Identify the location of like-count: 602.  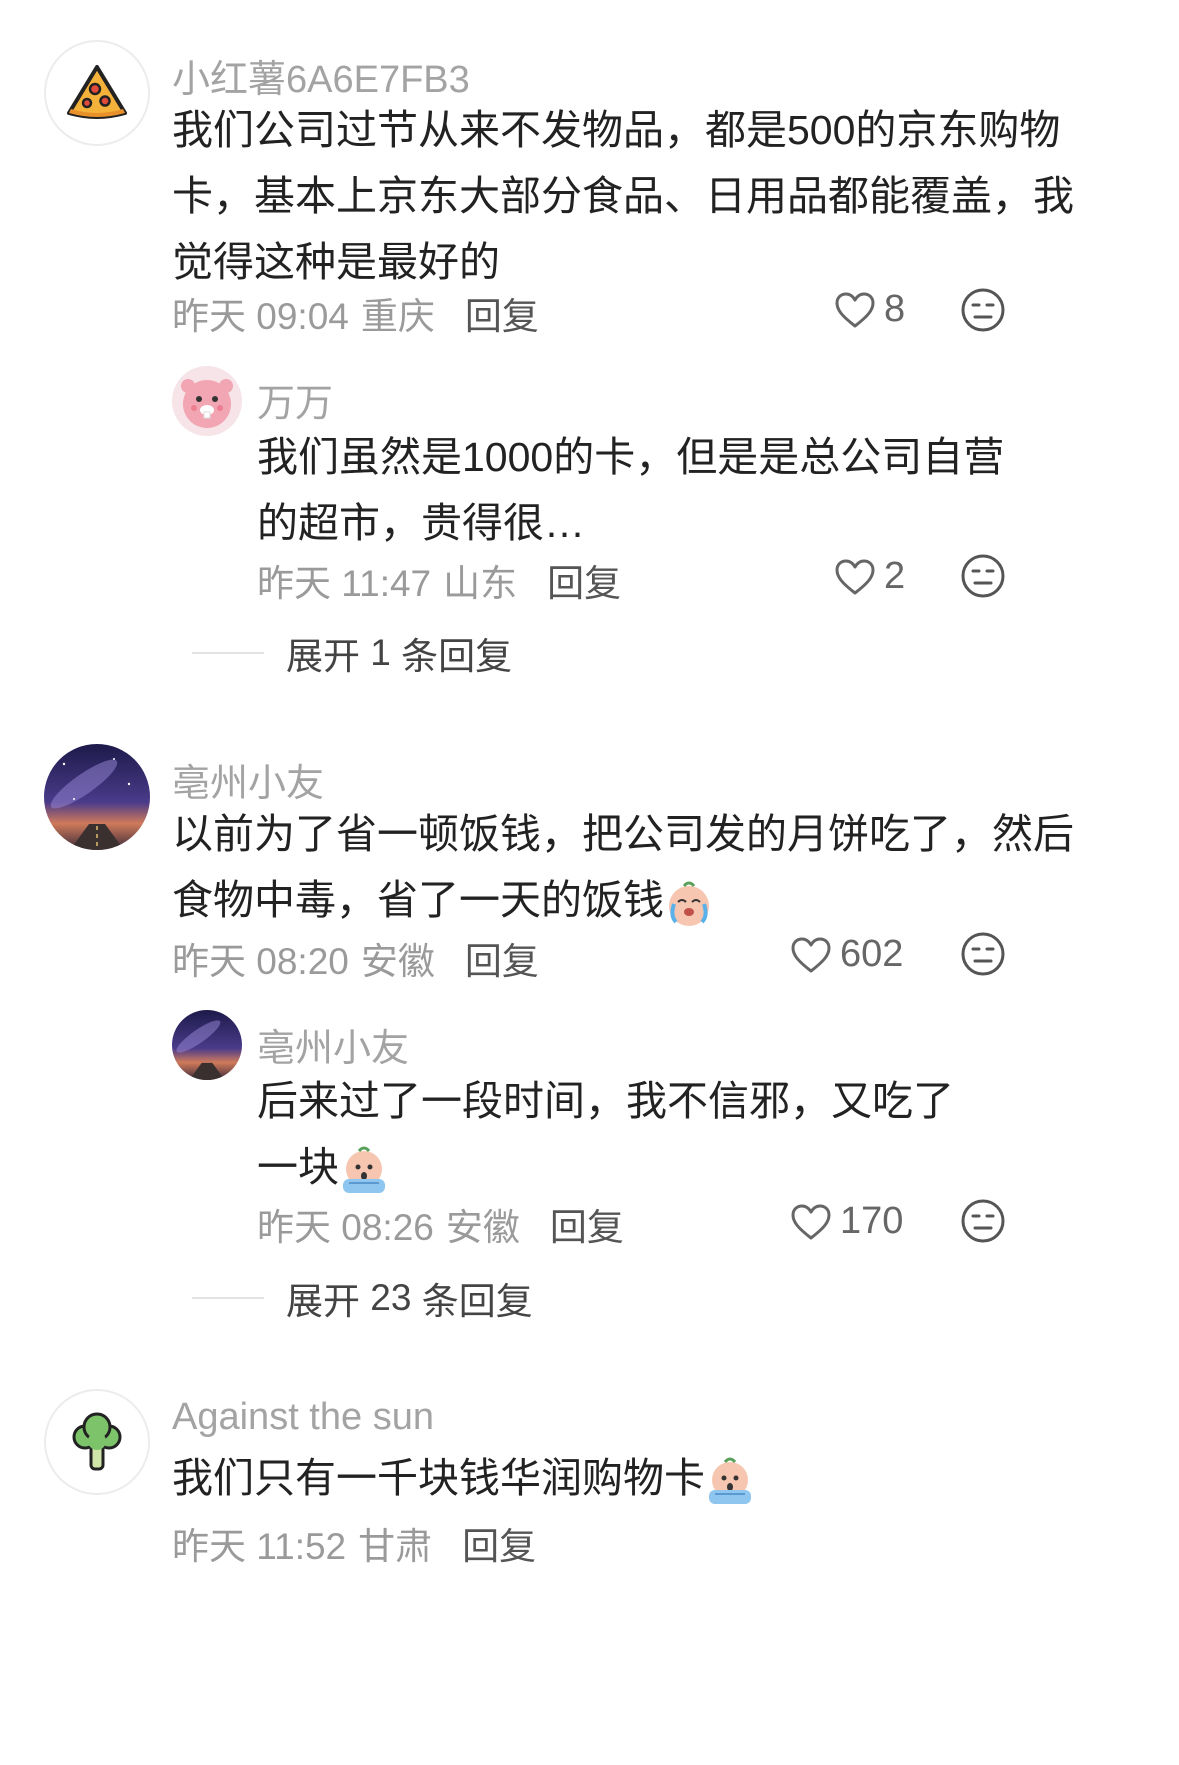
(872, 954).